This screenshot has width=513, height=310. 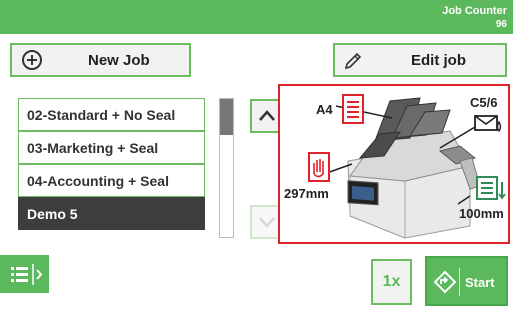 I want to click on diamond-arrow-icon, so click(x=445, y=282).